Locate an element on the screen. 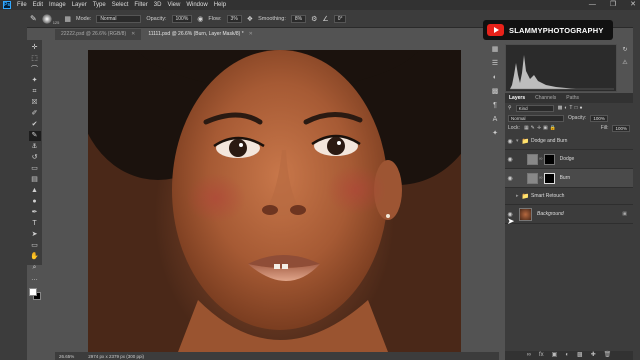 The image size is (640, 360). brushes-panel-icon: ✦ is located at coordinates (495, 134).